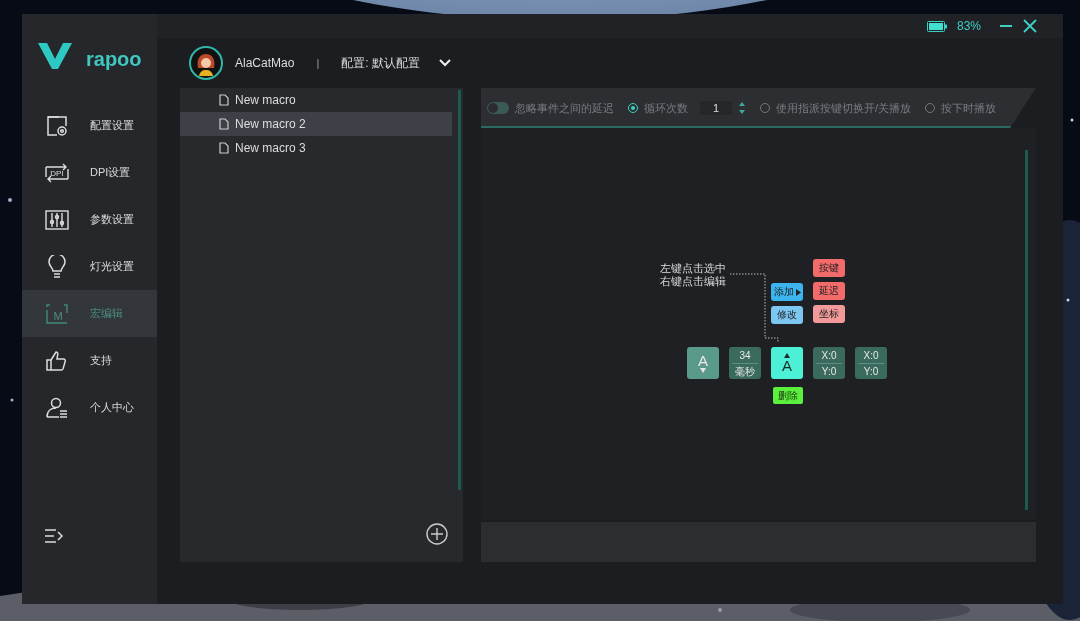  What do you see at coordinates (968, 26) in the screenshot?
I see `battery-percentage: 83%` at bounding box center [968, 26].